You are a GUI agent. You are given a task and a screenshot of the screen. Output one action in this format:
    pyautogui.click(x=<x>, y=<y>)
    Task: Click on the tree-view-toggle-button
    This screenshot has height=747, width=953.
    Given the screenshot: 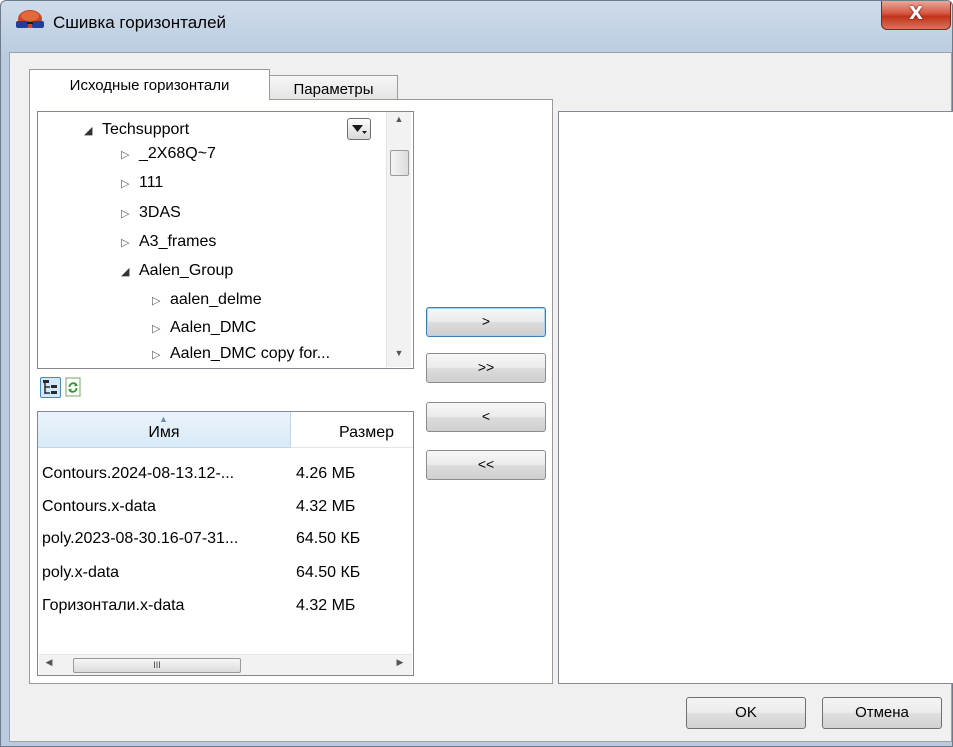 What is the action you would take?
    pyautogui.click(x=50, y=387)
    